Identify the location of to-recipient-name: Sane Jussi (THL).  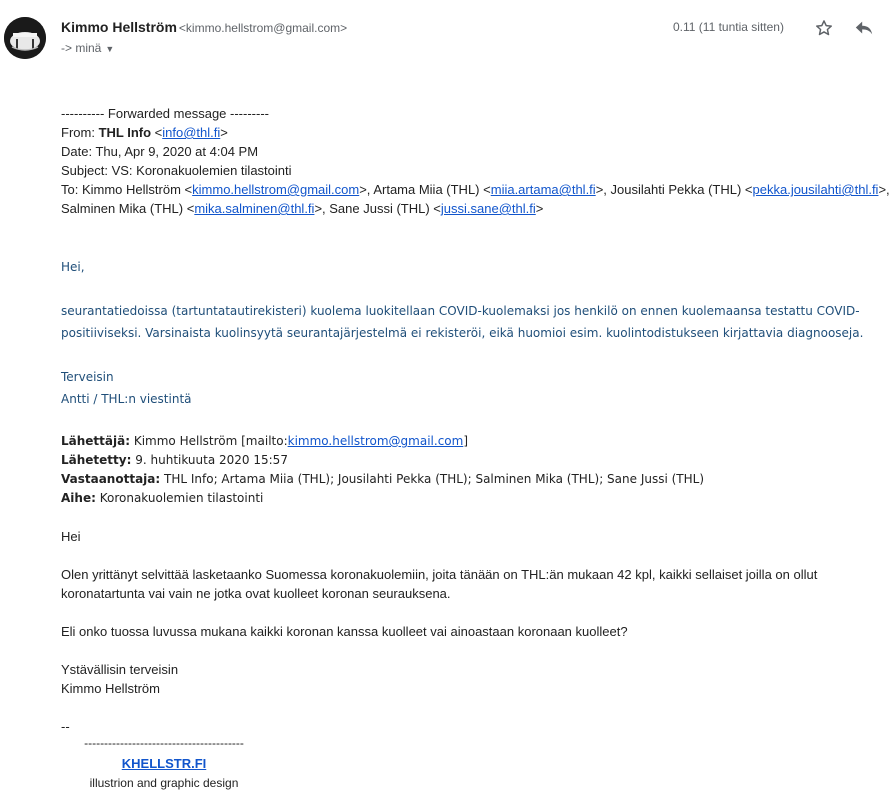
(379, 208).